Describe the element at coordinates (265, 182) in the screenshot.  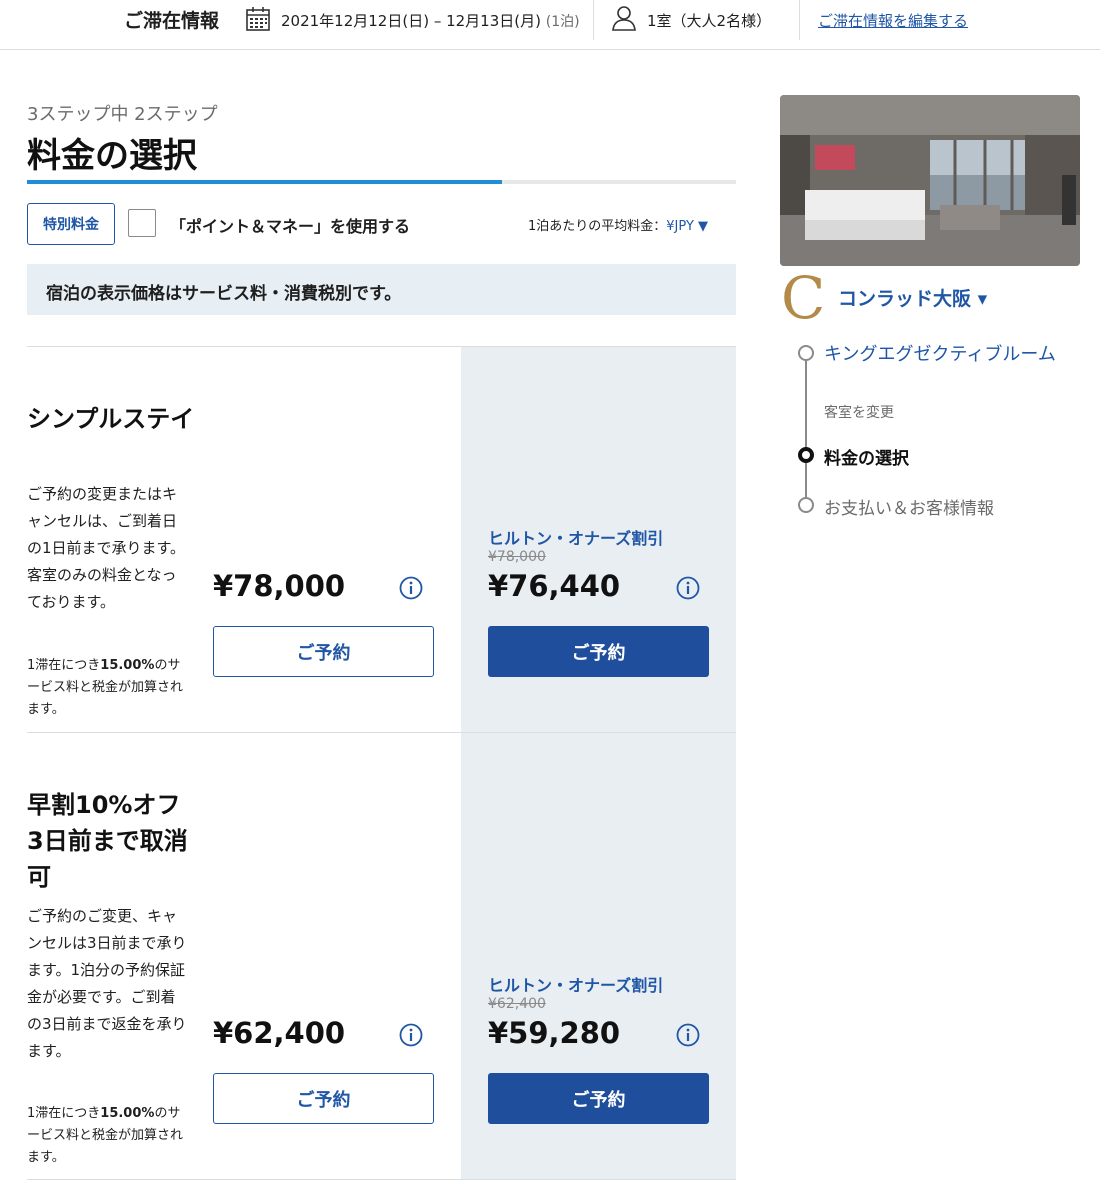
I see `progress-bar-fill` at that location.